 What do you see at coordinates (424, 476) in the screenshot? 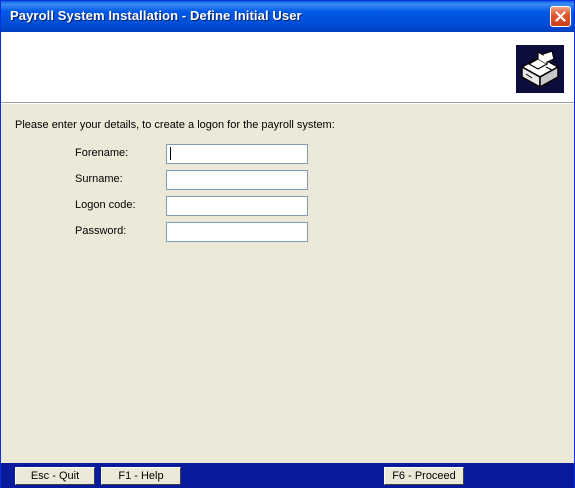
I see `f6-proceed-button: F6 - Proceed` at bounding box center [424, 476].